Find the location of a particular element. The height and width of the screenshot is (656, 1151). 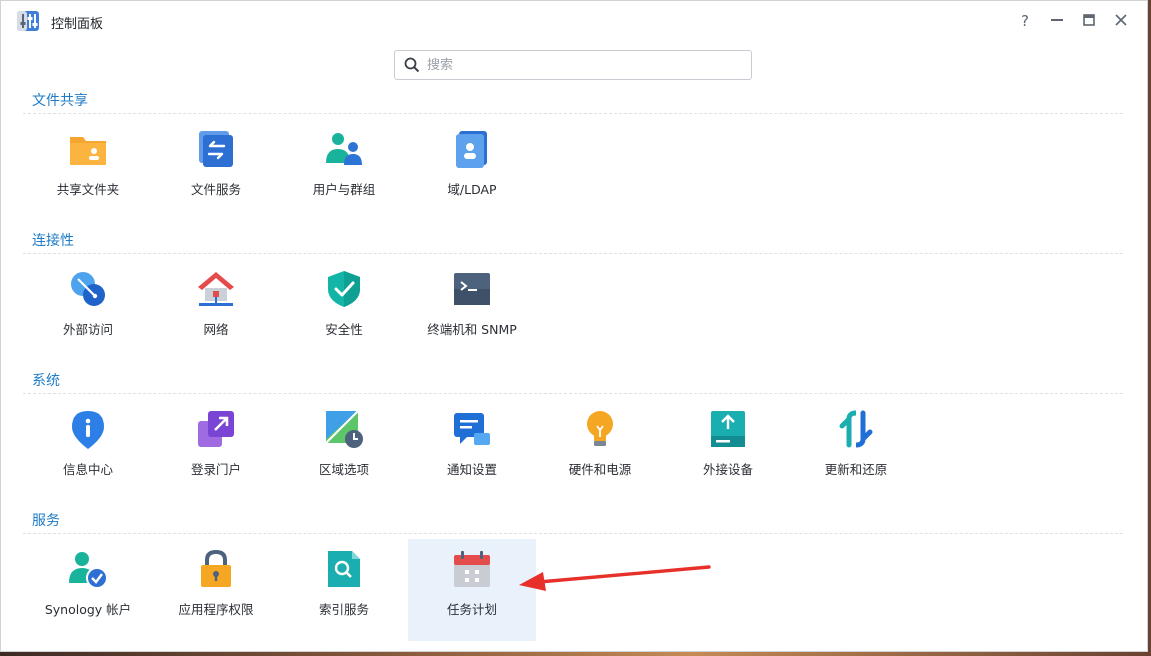

tile-synology-account: Synology 帐户 is located at coordinates (88, 592).